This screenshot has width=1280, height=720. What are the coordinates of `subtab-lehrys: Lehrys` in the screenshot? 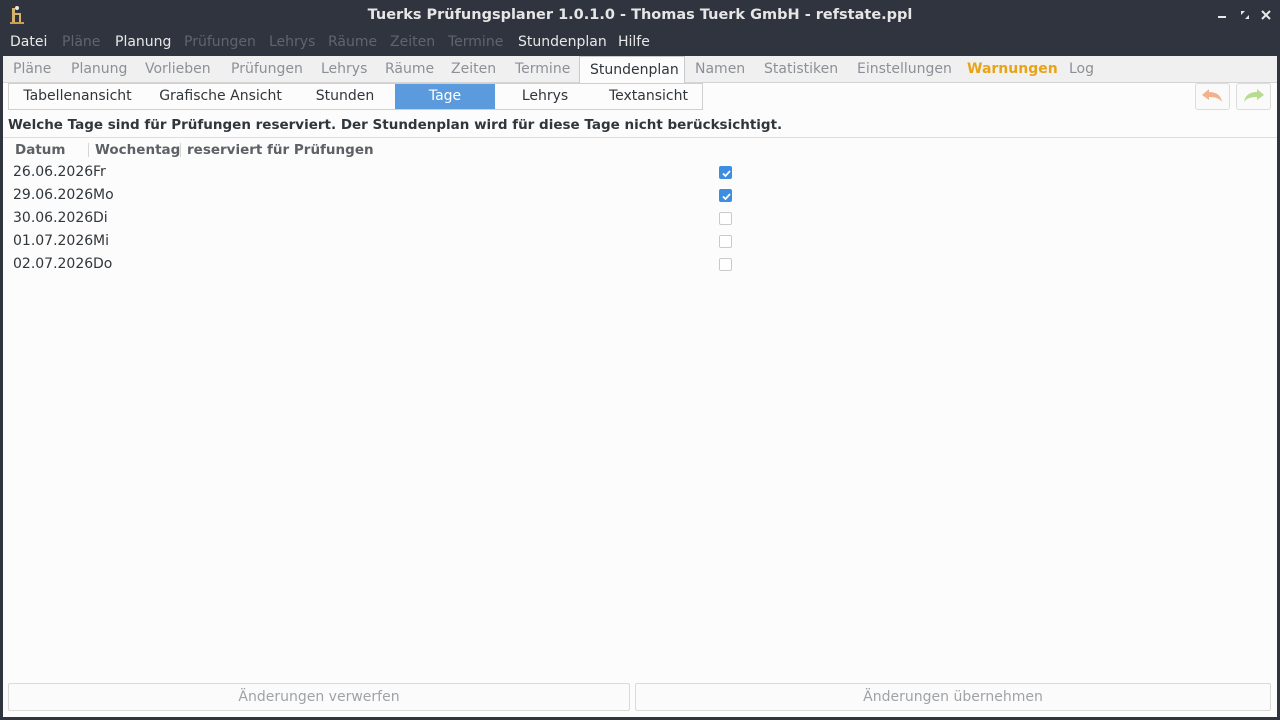 It's located at (545, 96).